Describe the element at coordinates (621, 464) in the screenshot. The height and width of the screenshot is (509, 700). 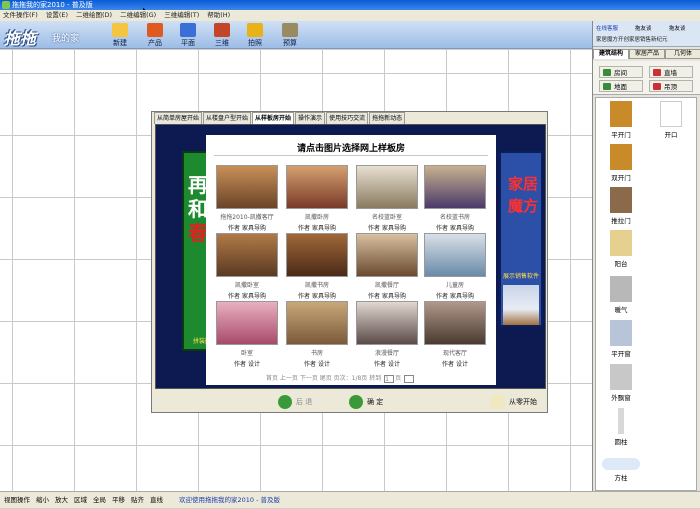
I see `square-column-icon` at that location.